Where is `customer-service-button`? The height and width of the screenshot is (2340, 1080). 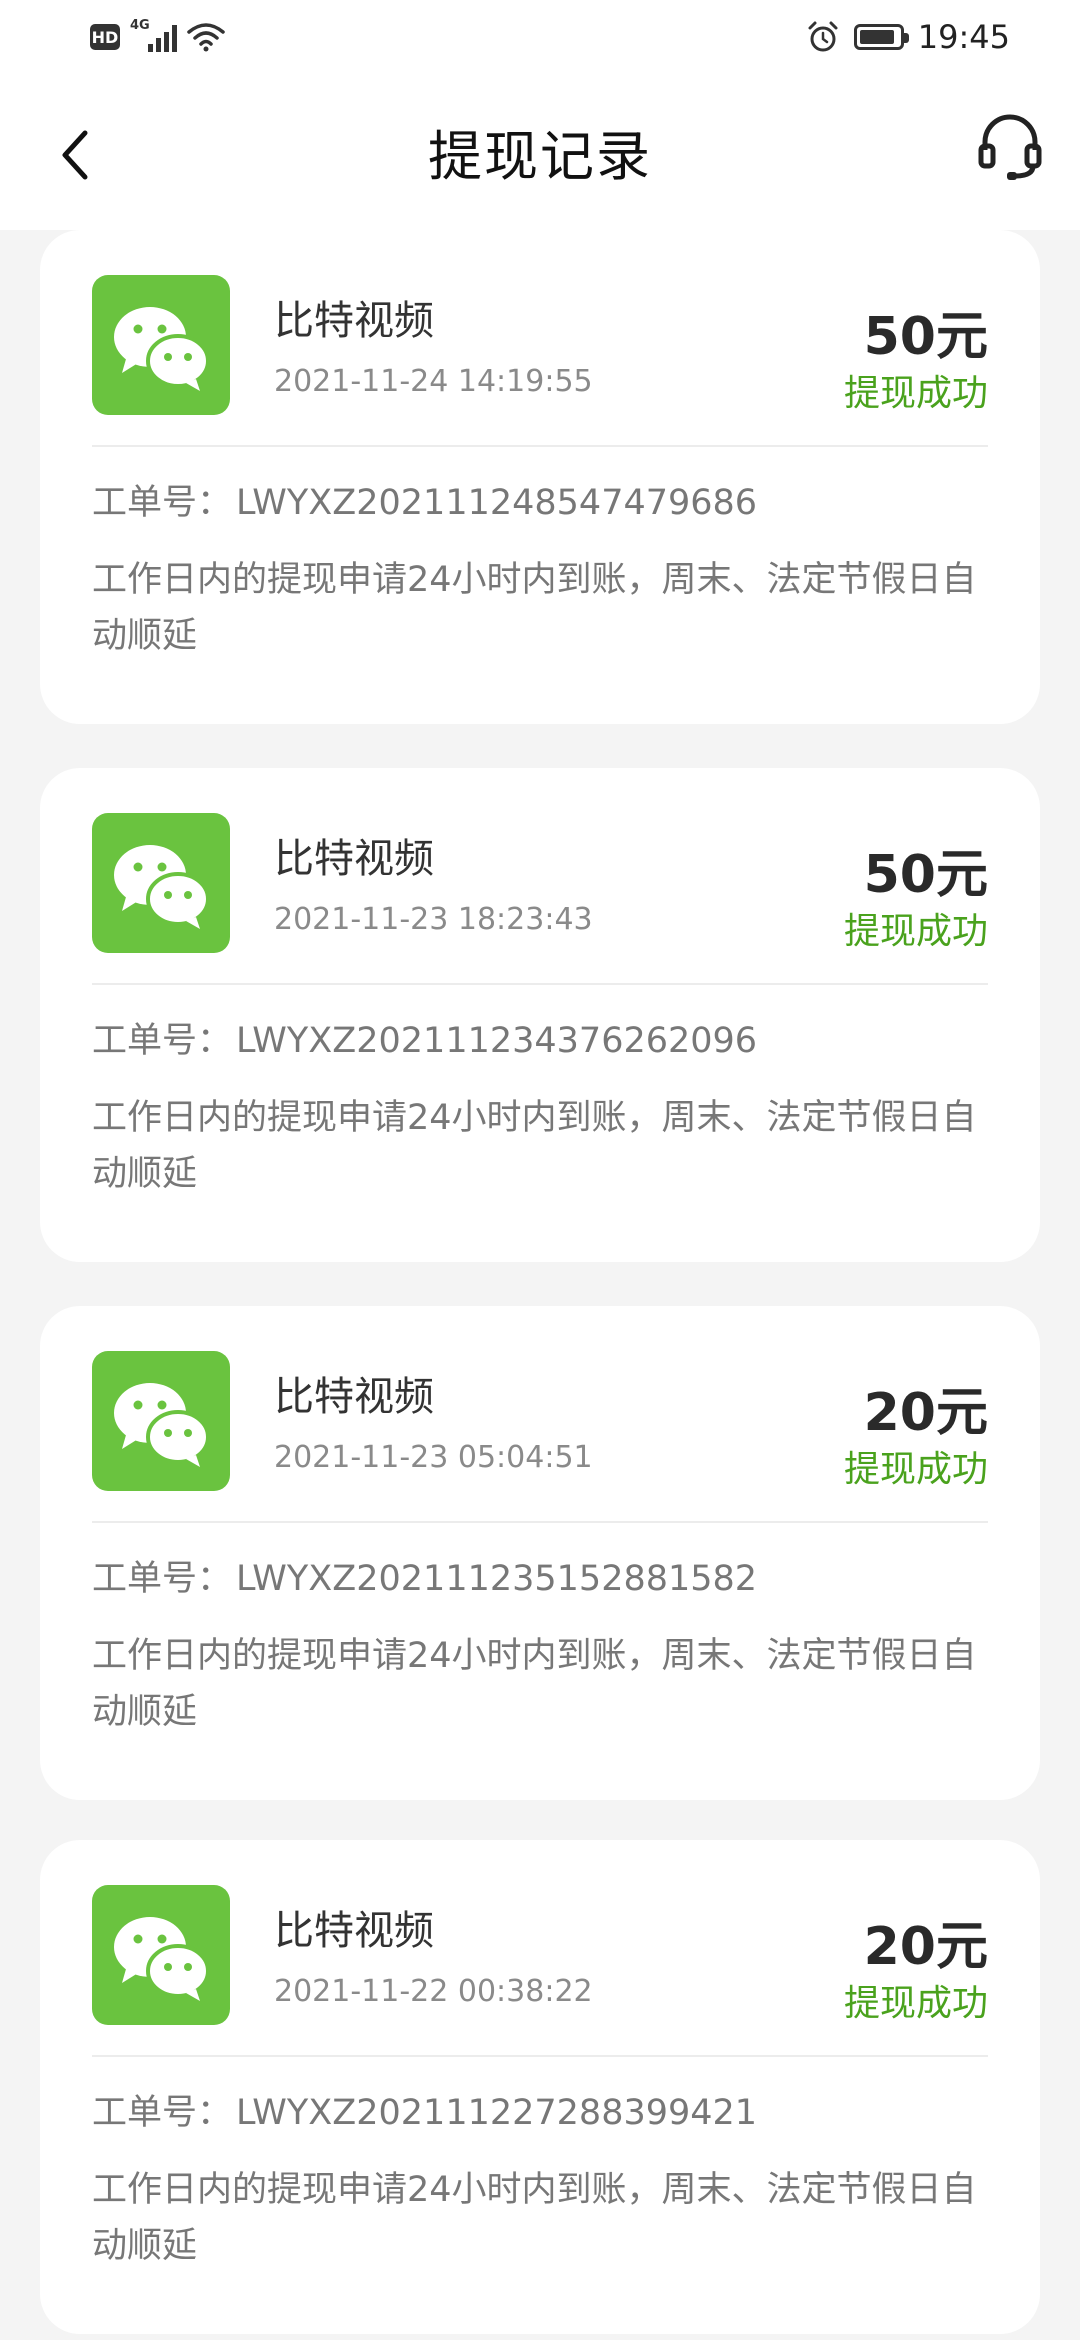
customer-service-button is located at coordinates (1010, 147).